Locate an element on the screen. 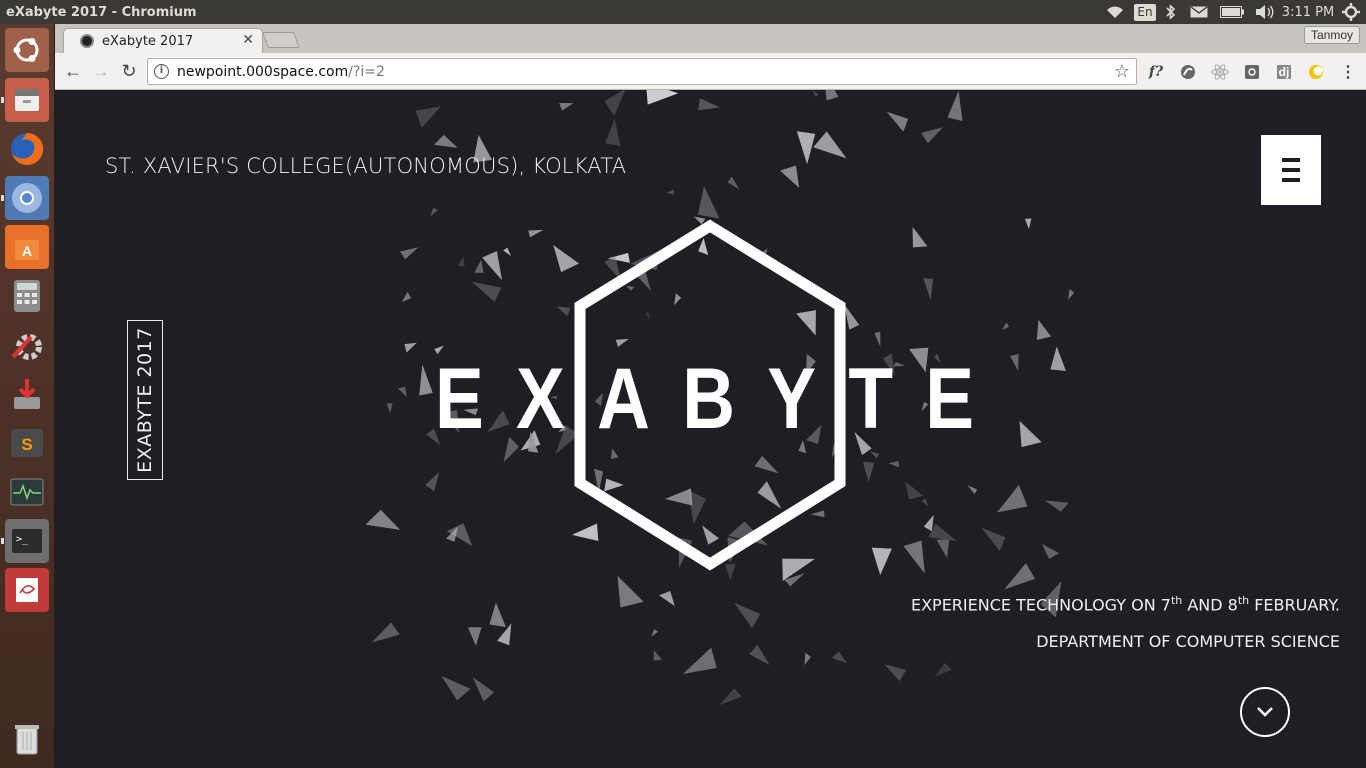 The height and width of the screenshot is (768, 1366). software-center-icon: A is located at coordinates (27, 247).